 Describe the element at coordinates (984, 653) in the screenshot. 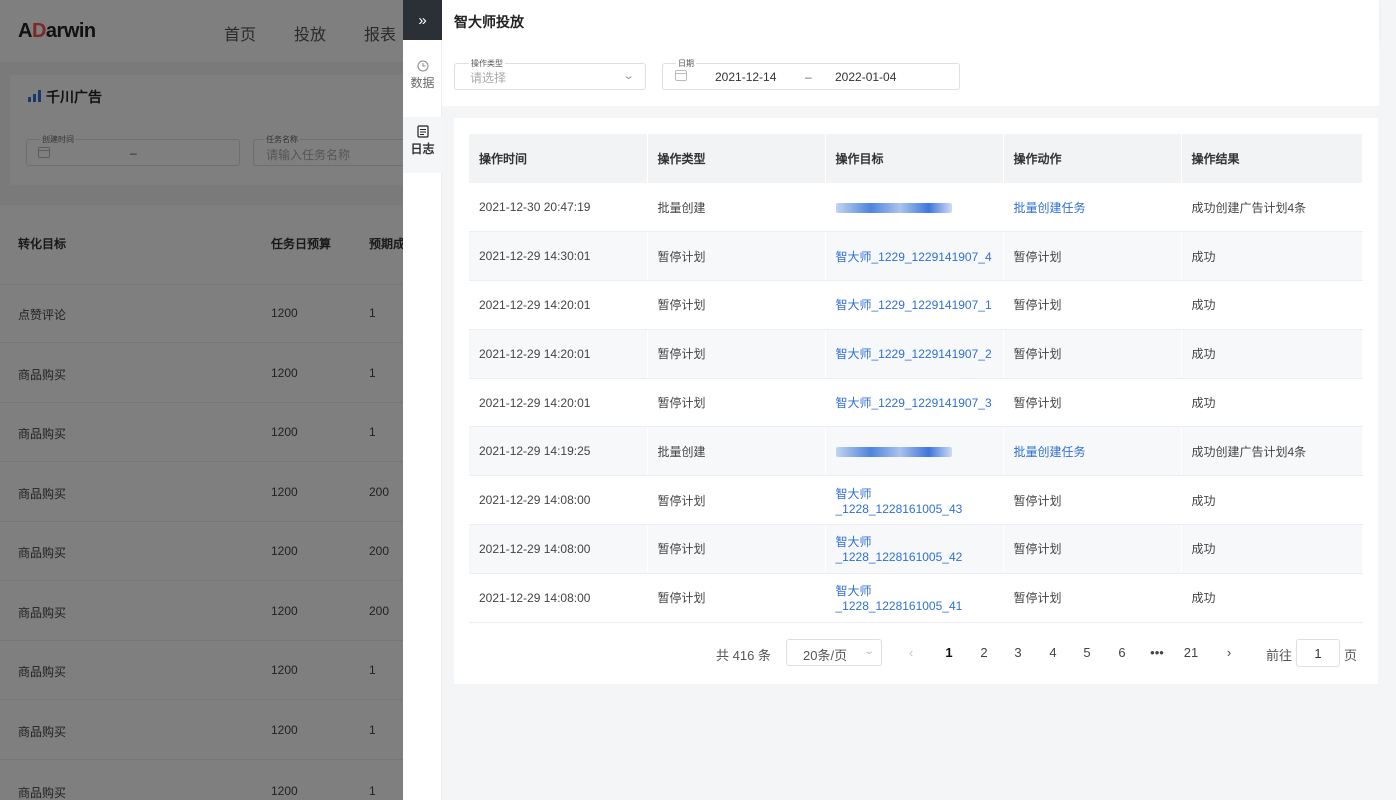

I see `page-button: 2` at that location.